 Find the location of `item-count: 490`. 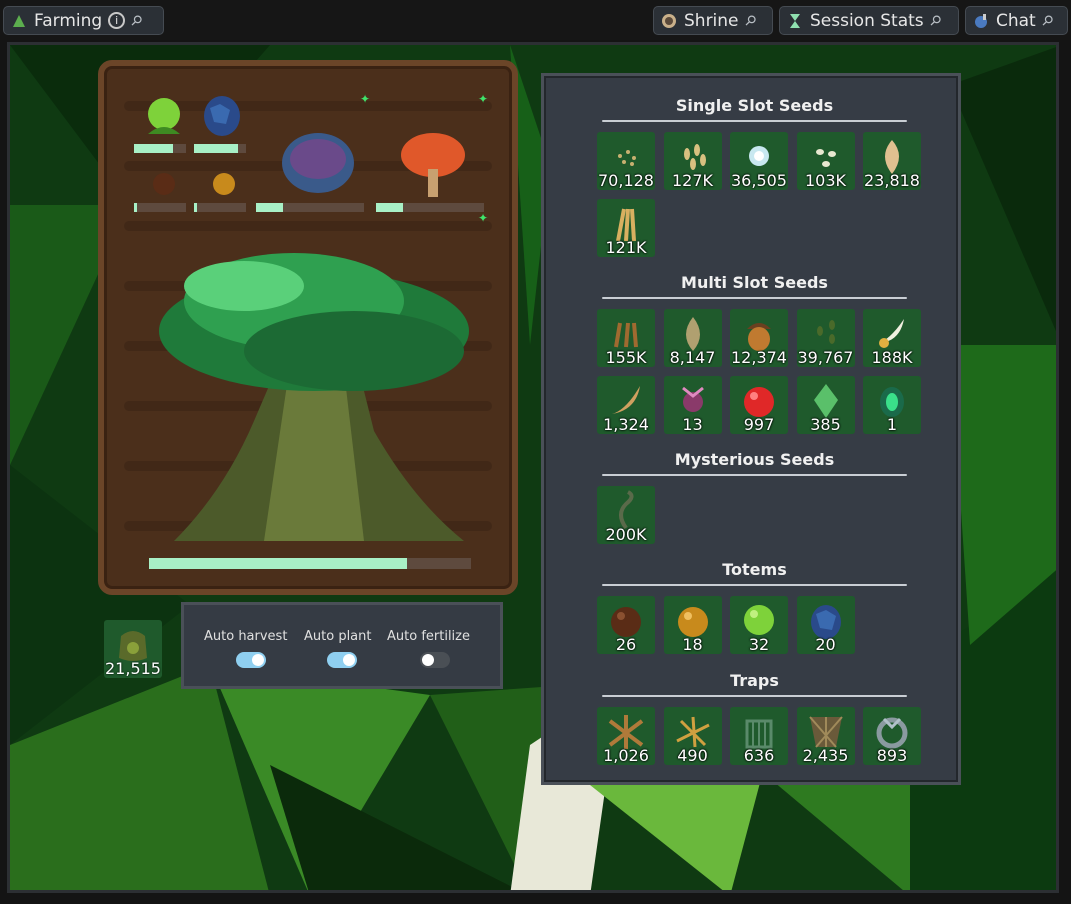

item-count: 490 is located at coordinates (692, 755).